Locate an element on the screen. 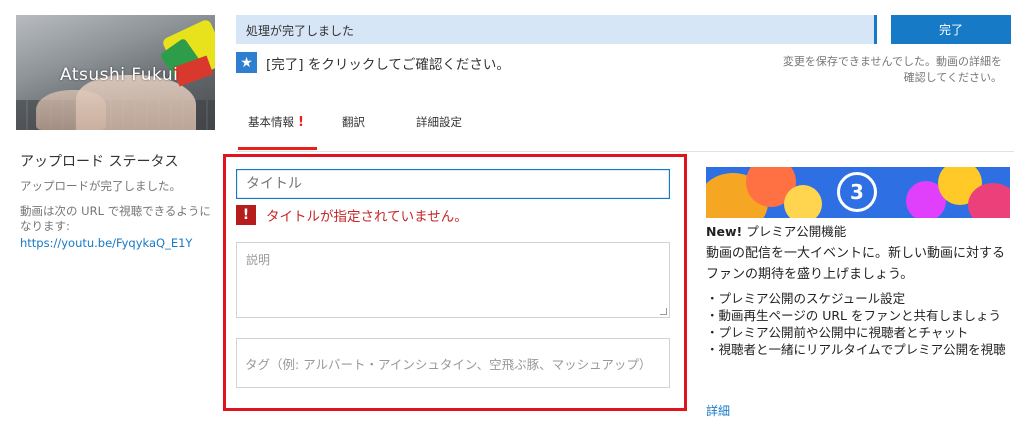  tab-basic-info: 基本情報! is located at coordinates (277, 132).